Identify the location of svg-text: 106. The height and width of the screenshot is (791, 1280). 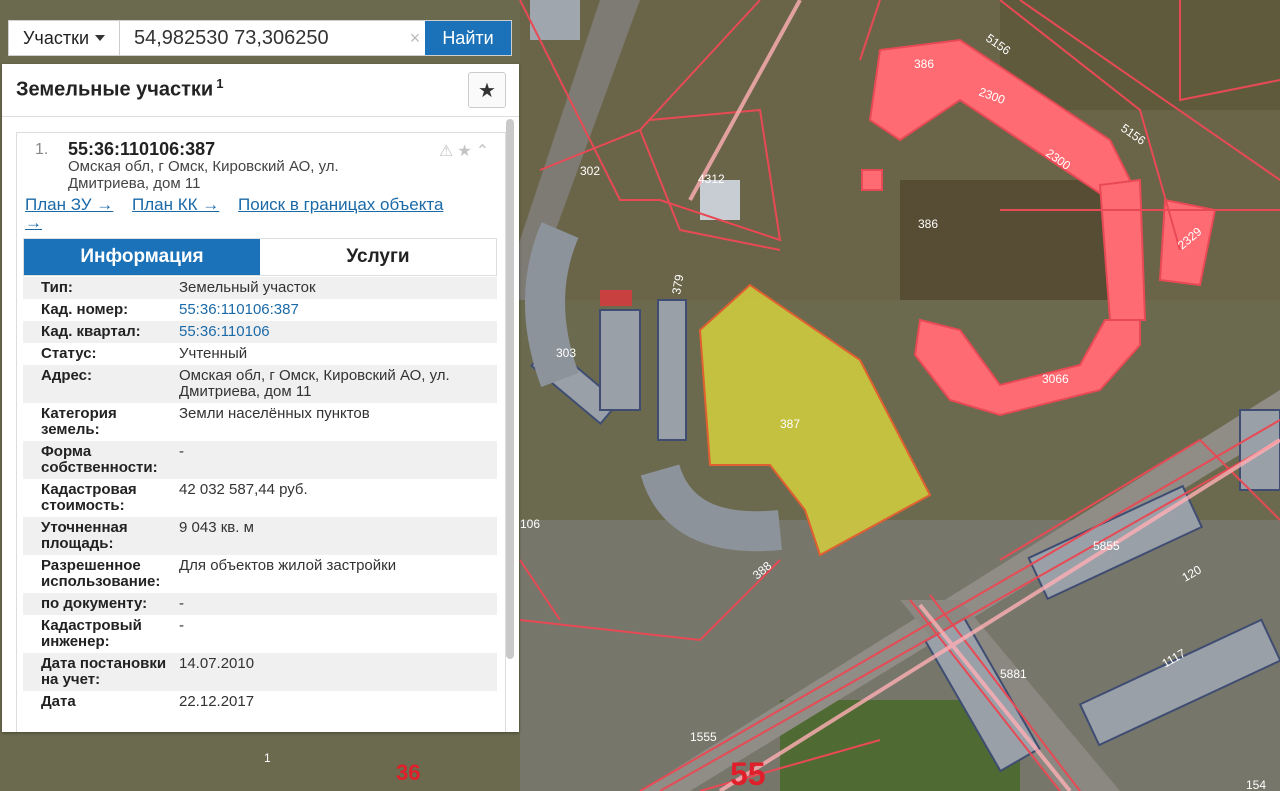
(530, 524).